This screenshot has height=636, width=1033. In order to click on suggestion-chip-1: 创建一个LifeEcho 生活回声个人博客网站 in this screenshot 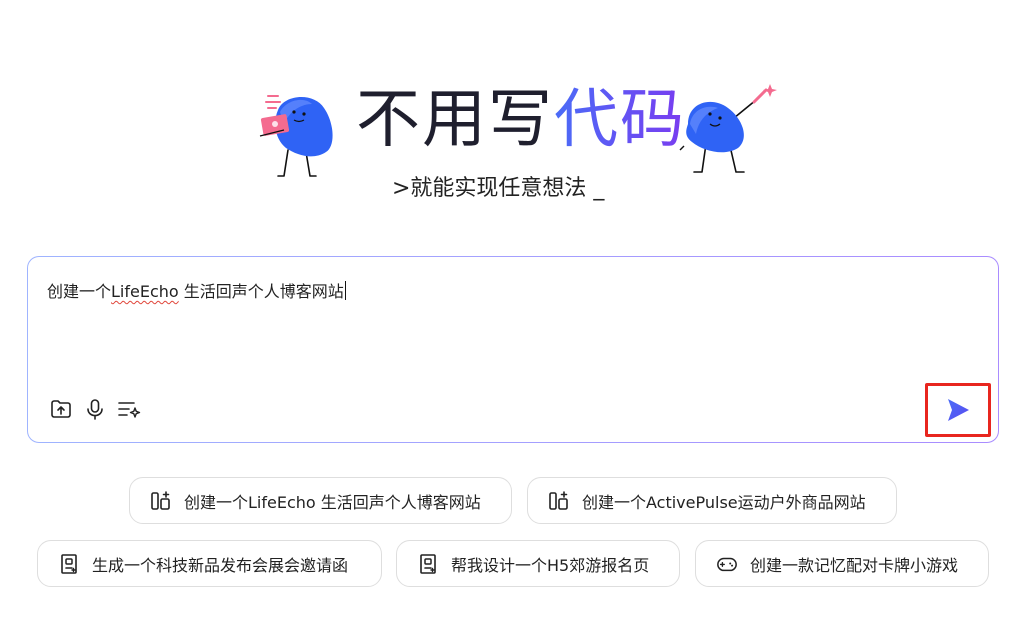, I will do `click(320, 500)`.